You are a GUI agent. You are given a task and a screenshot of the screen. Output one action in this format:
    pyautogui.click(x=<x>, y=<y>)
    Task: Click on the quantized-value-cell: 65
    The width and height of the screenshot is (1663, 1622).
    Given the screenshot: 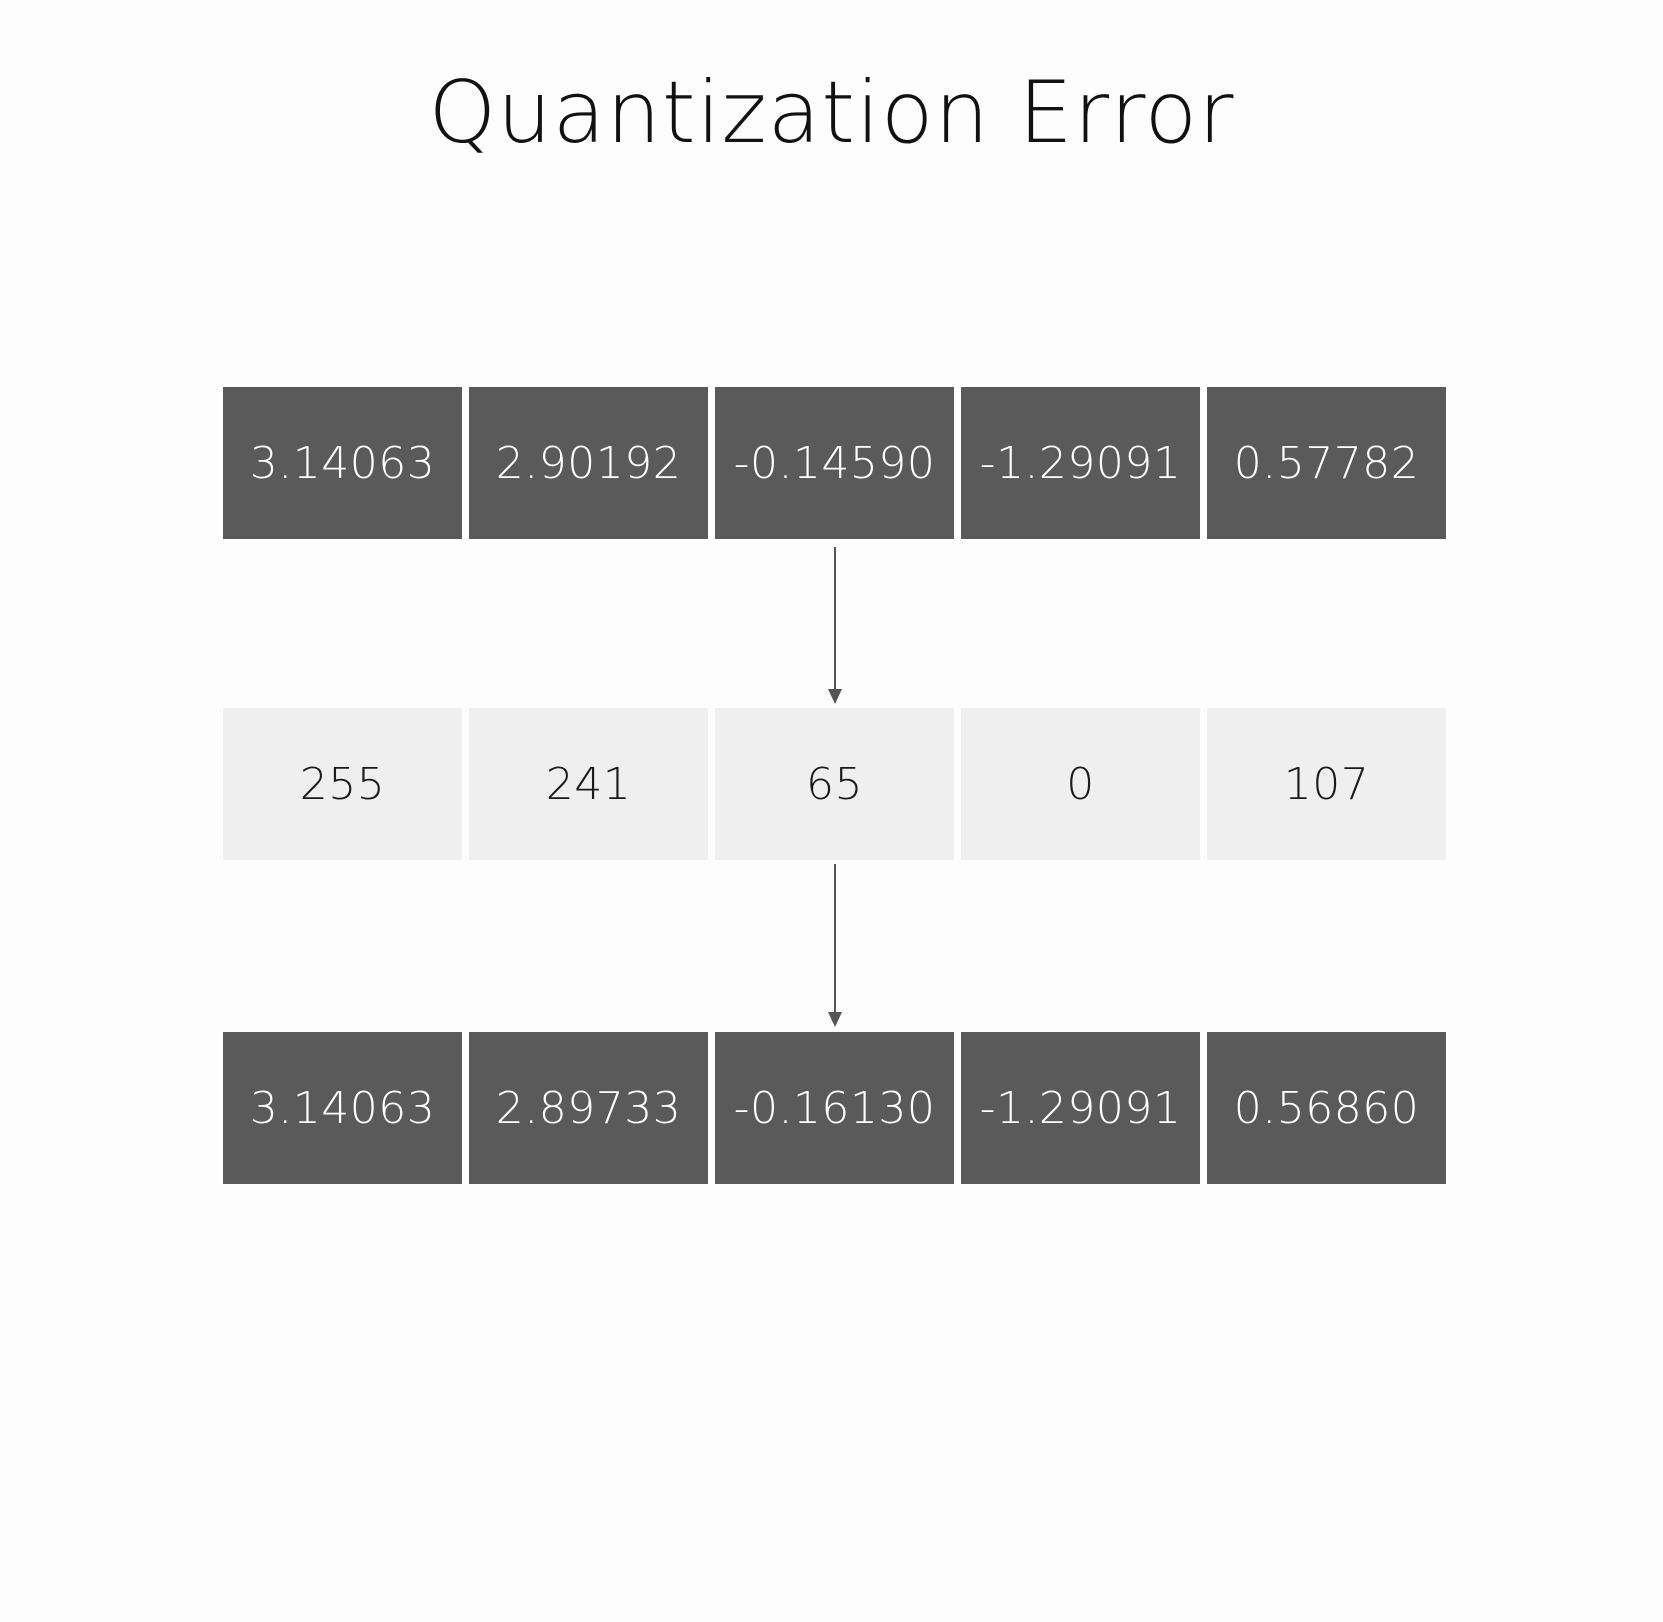 What is the action you would take?
    pyautogui.click(x=834, y=784)
    